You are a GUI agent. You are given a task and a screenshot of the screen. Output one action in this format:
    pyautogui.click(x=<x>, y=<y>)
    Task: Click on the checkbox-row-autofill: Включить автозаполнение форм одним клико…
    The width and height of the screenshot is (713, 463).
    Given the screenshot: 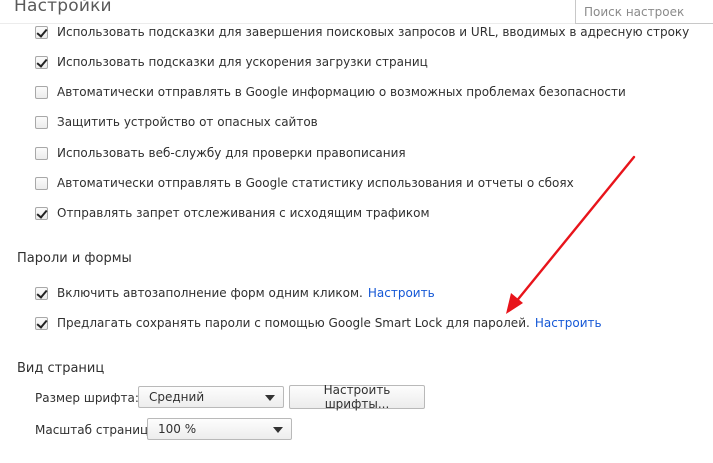 What is the action you would take?
    pyautogui.click(x=235, y=293)
    